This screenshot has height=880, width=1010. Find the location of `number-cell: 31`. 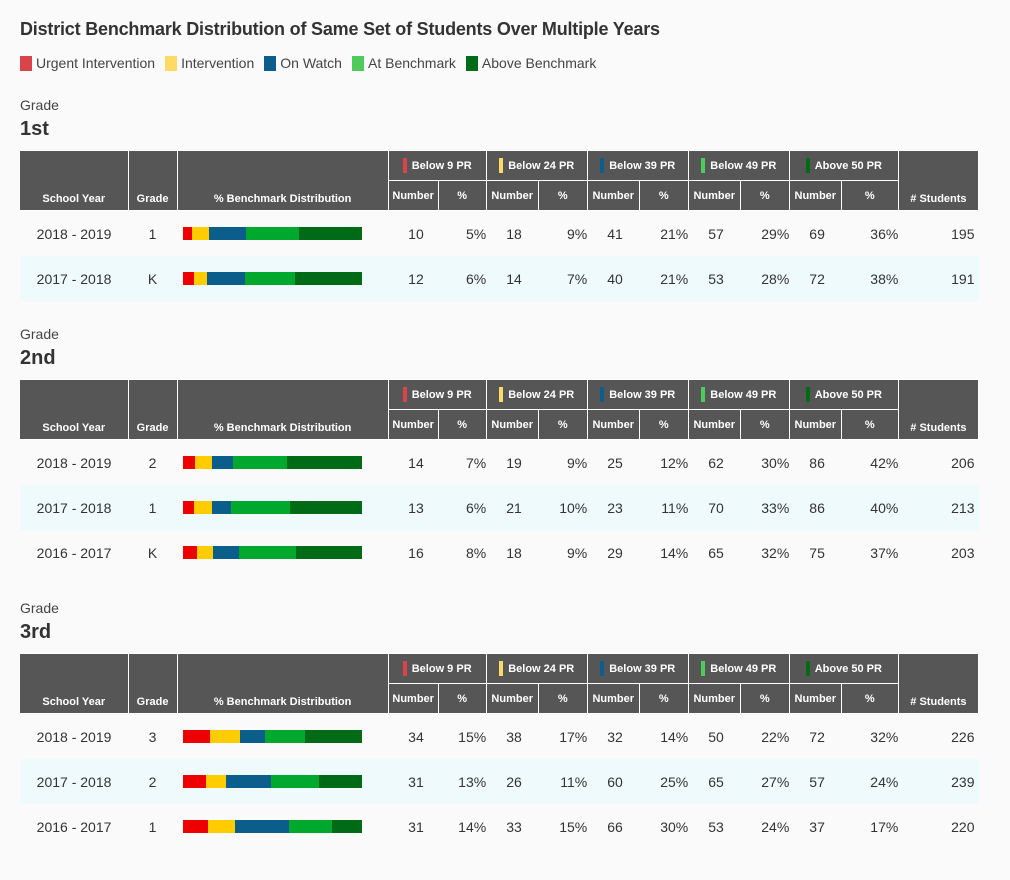

number-cell: 31 is located at coordinates (413, 781).